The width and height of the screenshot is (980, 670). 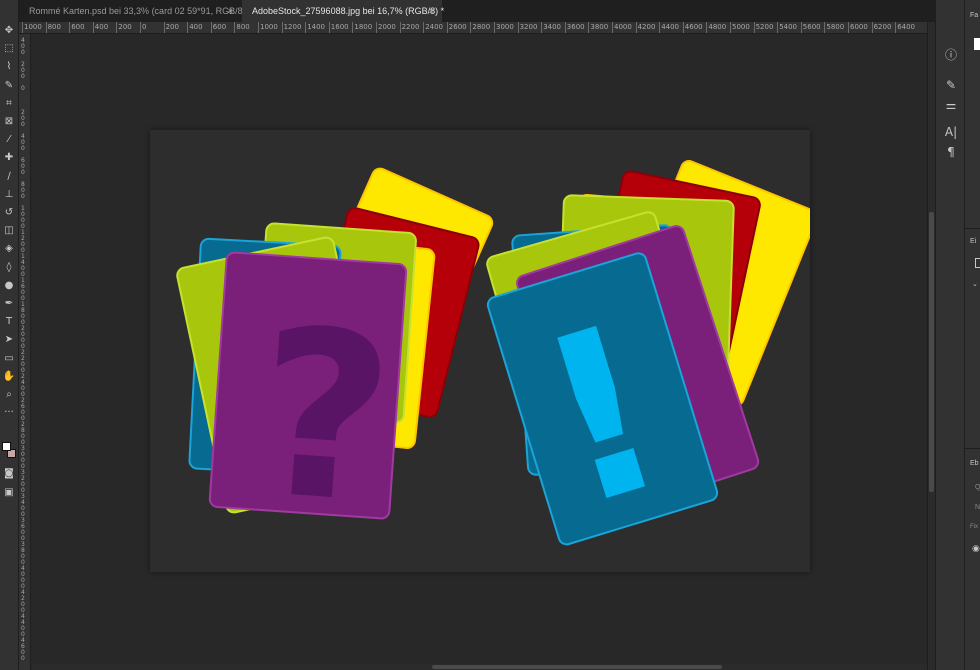 What do you see at coordinates (973, 241) in the screenshot?
I see `panel-title-eigenschaften: Ei` at bounding box center [973, 241].